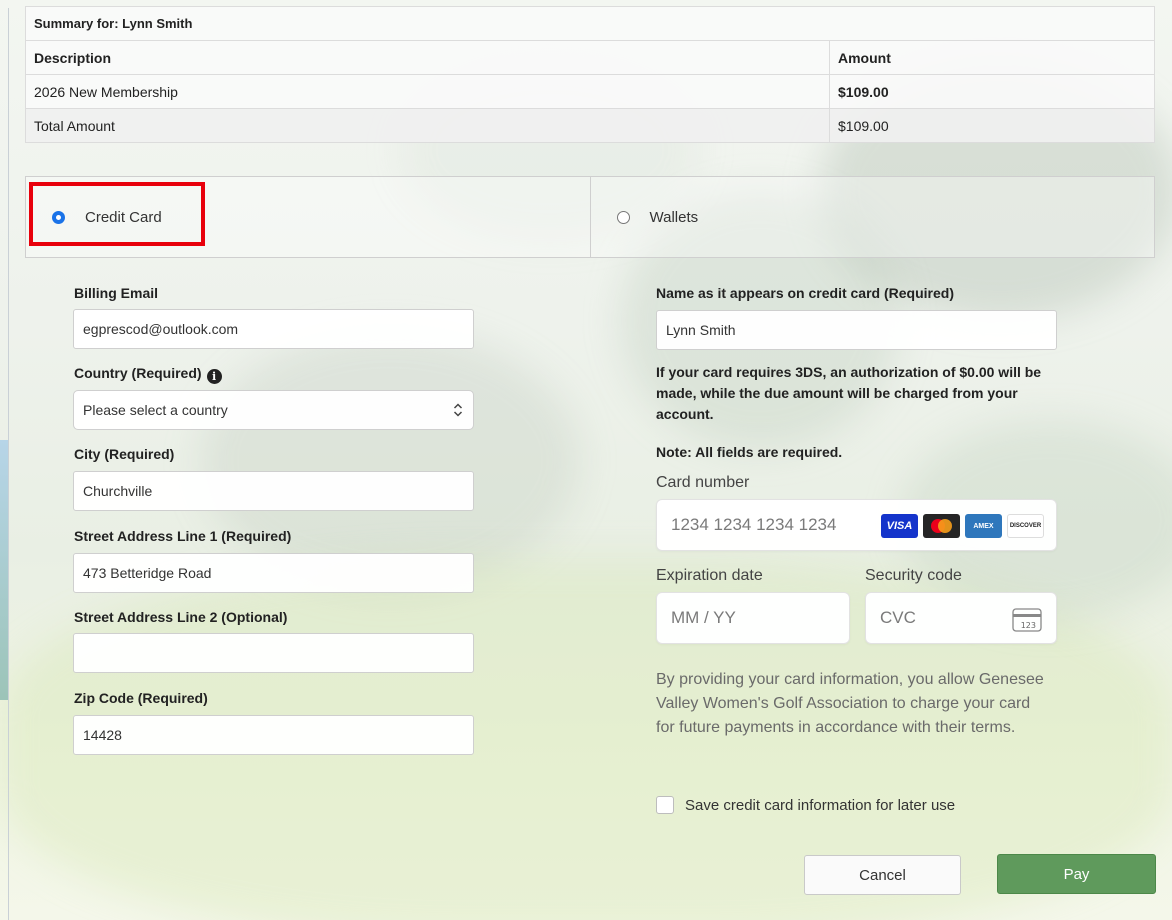 The height and width of the screenshot is (920, 1172). I want to click on street1-value: 473 Betteridge Road, so click(147, 573).